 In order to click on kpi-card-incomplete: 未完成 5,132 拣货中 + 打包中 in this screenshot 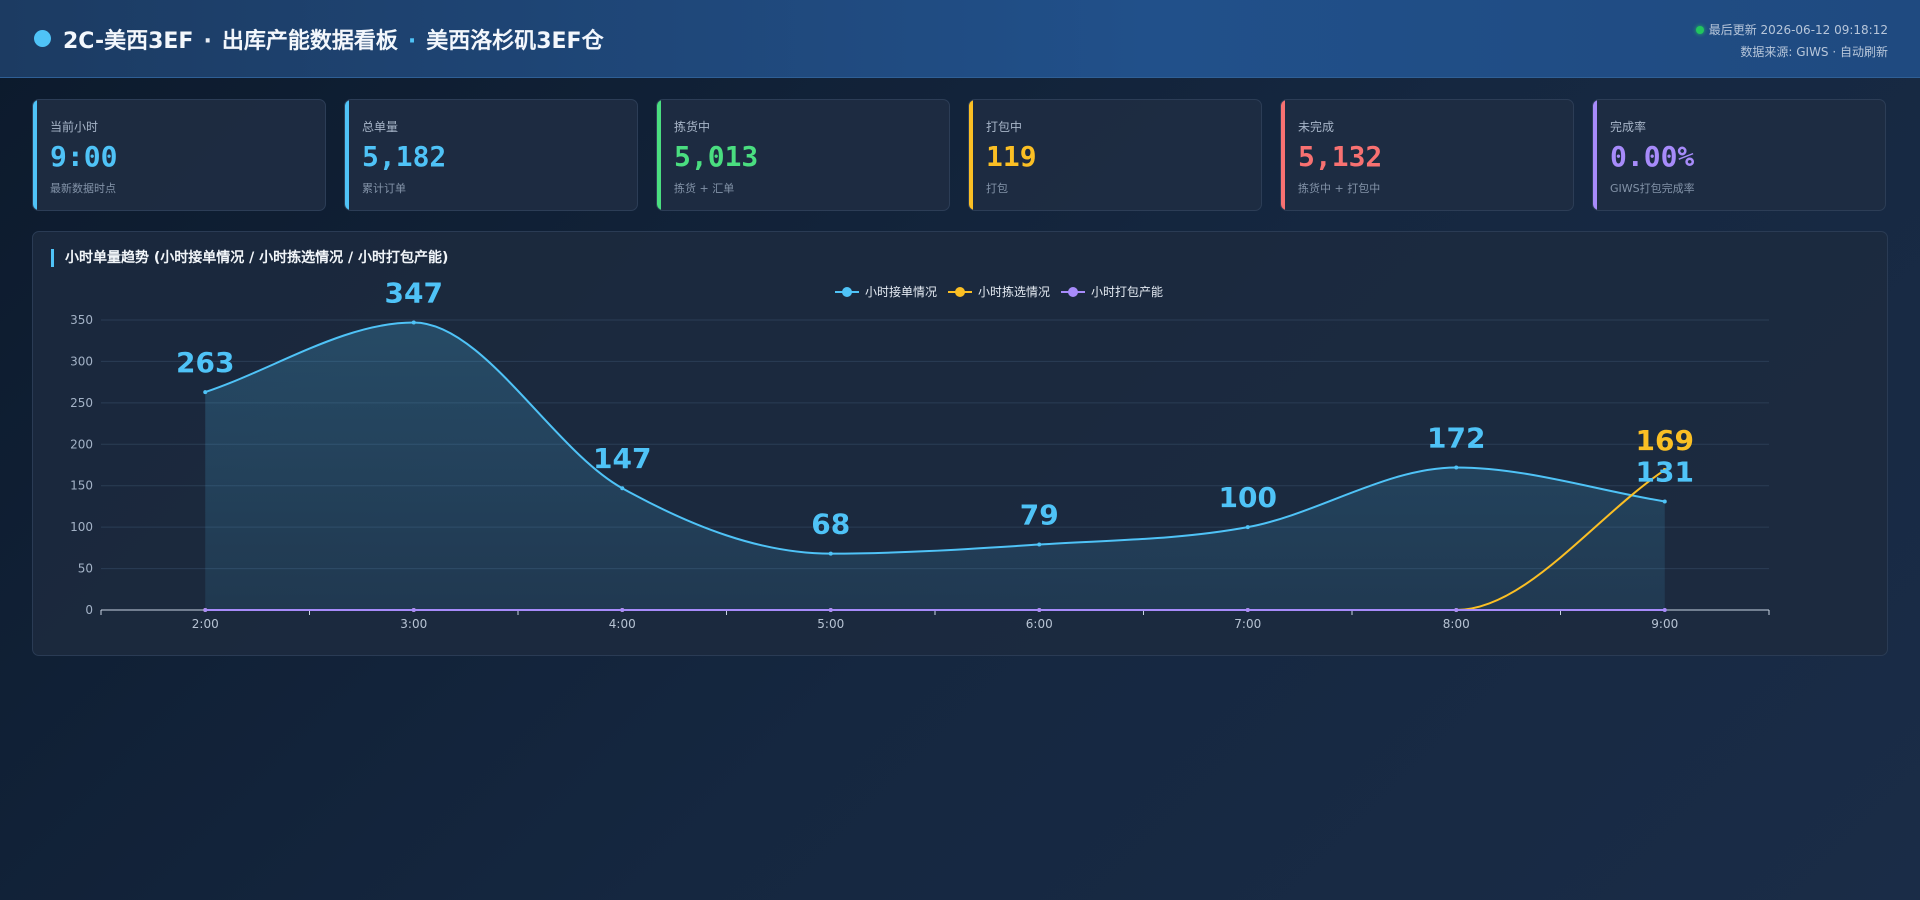, I will do `click(1427, 155)`.